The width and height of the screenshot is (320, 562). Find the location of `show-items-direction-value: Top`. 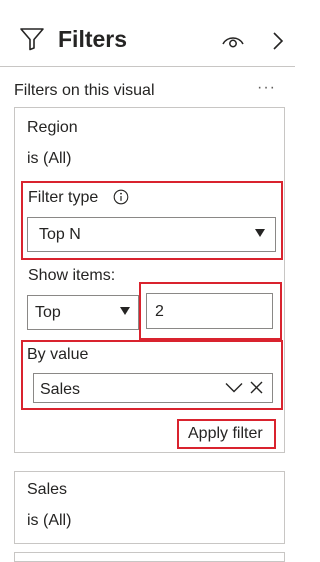

show-items-direction-value: Top is located at coordinates (48, 312).